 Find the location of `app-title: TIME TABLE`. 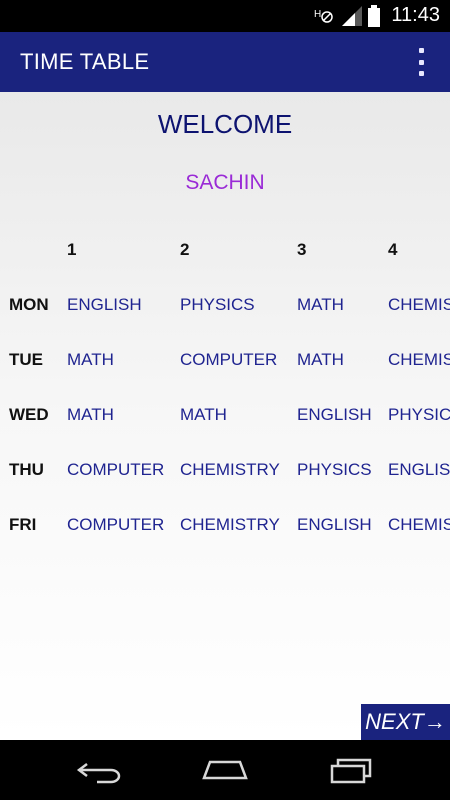

app-title: TIME TABLE is located at coordinates (85, 61).